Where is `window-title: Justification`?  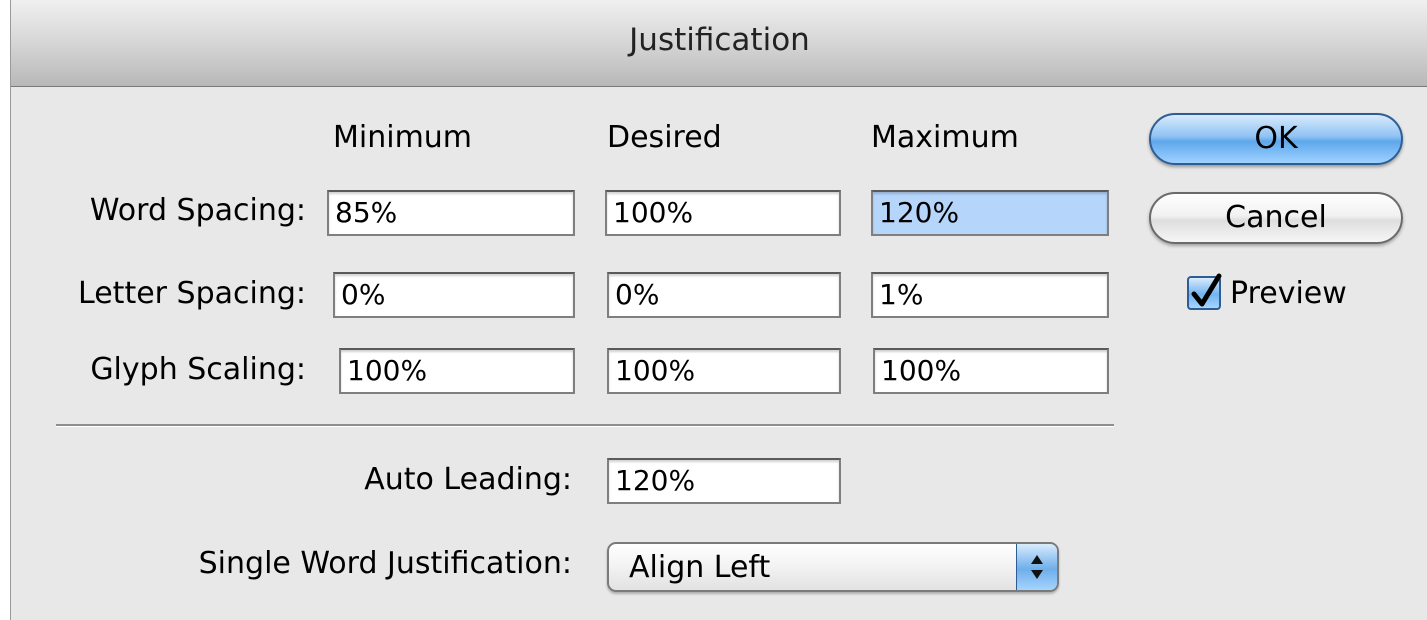
window-title: Justification is located at coordinates (719, 40).